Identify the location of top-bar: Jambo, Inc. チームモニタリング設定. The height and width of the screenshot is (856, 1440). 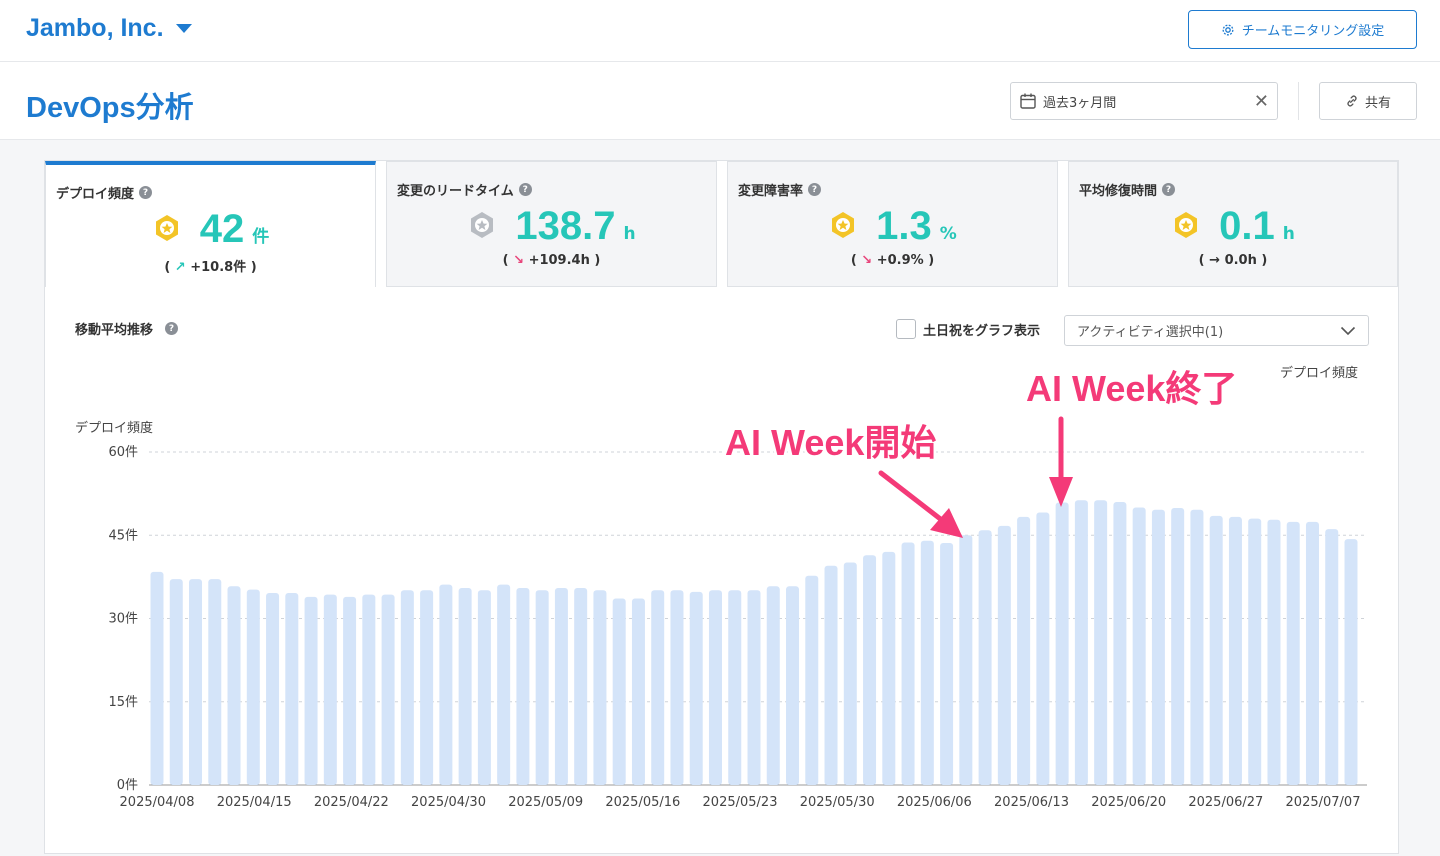
(720, 31).